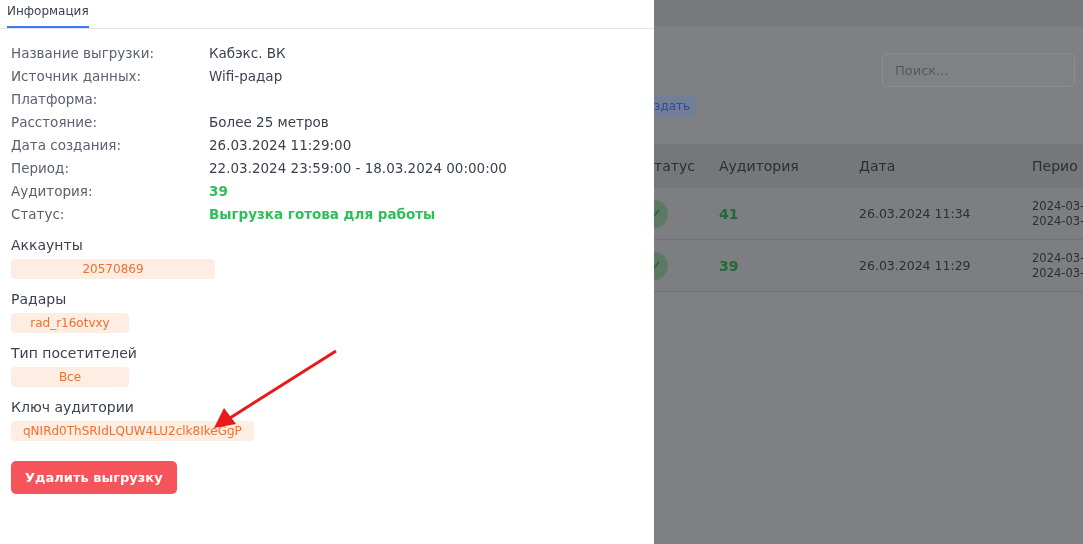 The width and height of the screenshot is (1083, 544). I want to click on tag: Все, so click(70, 377).